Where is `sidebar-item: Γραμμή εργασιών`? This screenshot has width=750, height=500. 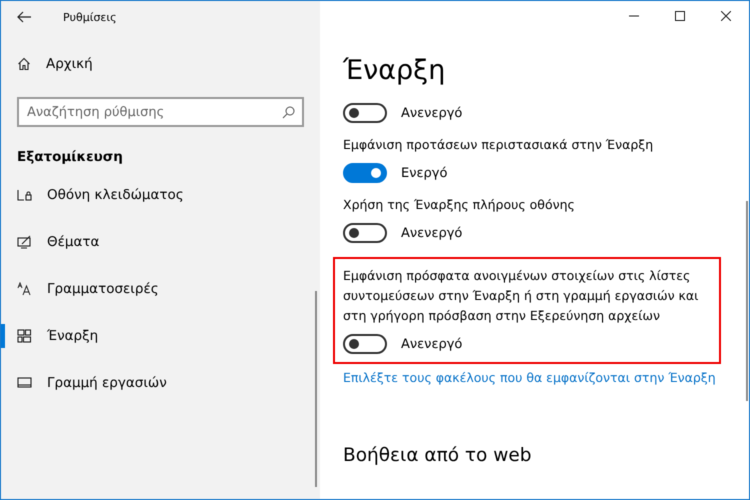
sidebar-item: Γραμμή εργασιών is located at coordinates (160, 382).